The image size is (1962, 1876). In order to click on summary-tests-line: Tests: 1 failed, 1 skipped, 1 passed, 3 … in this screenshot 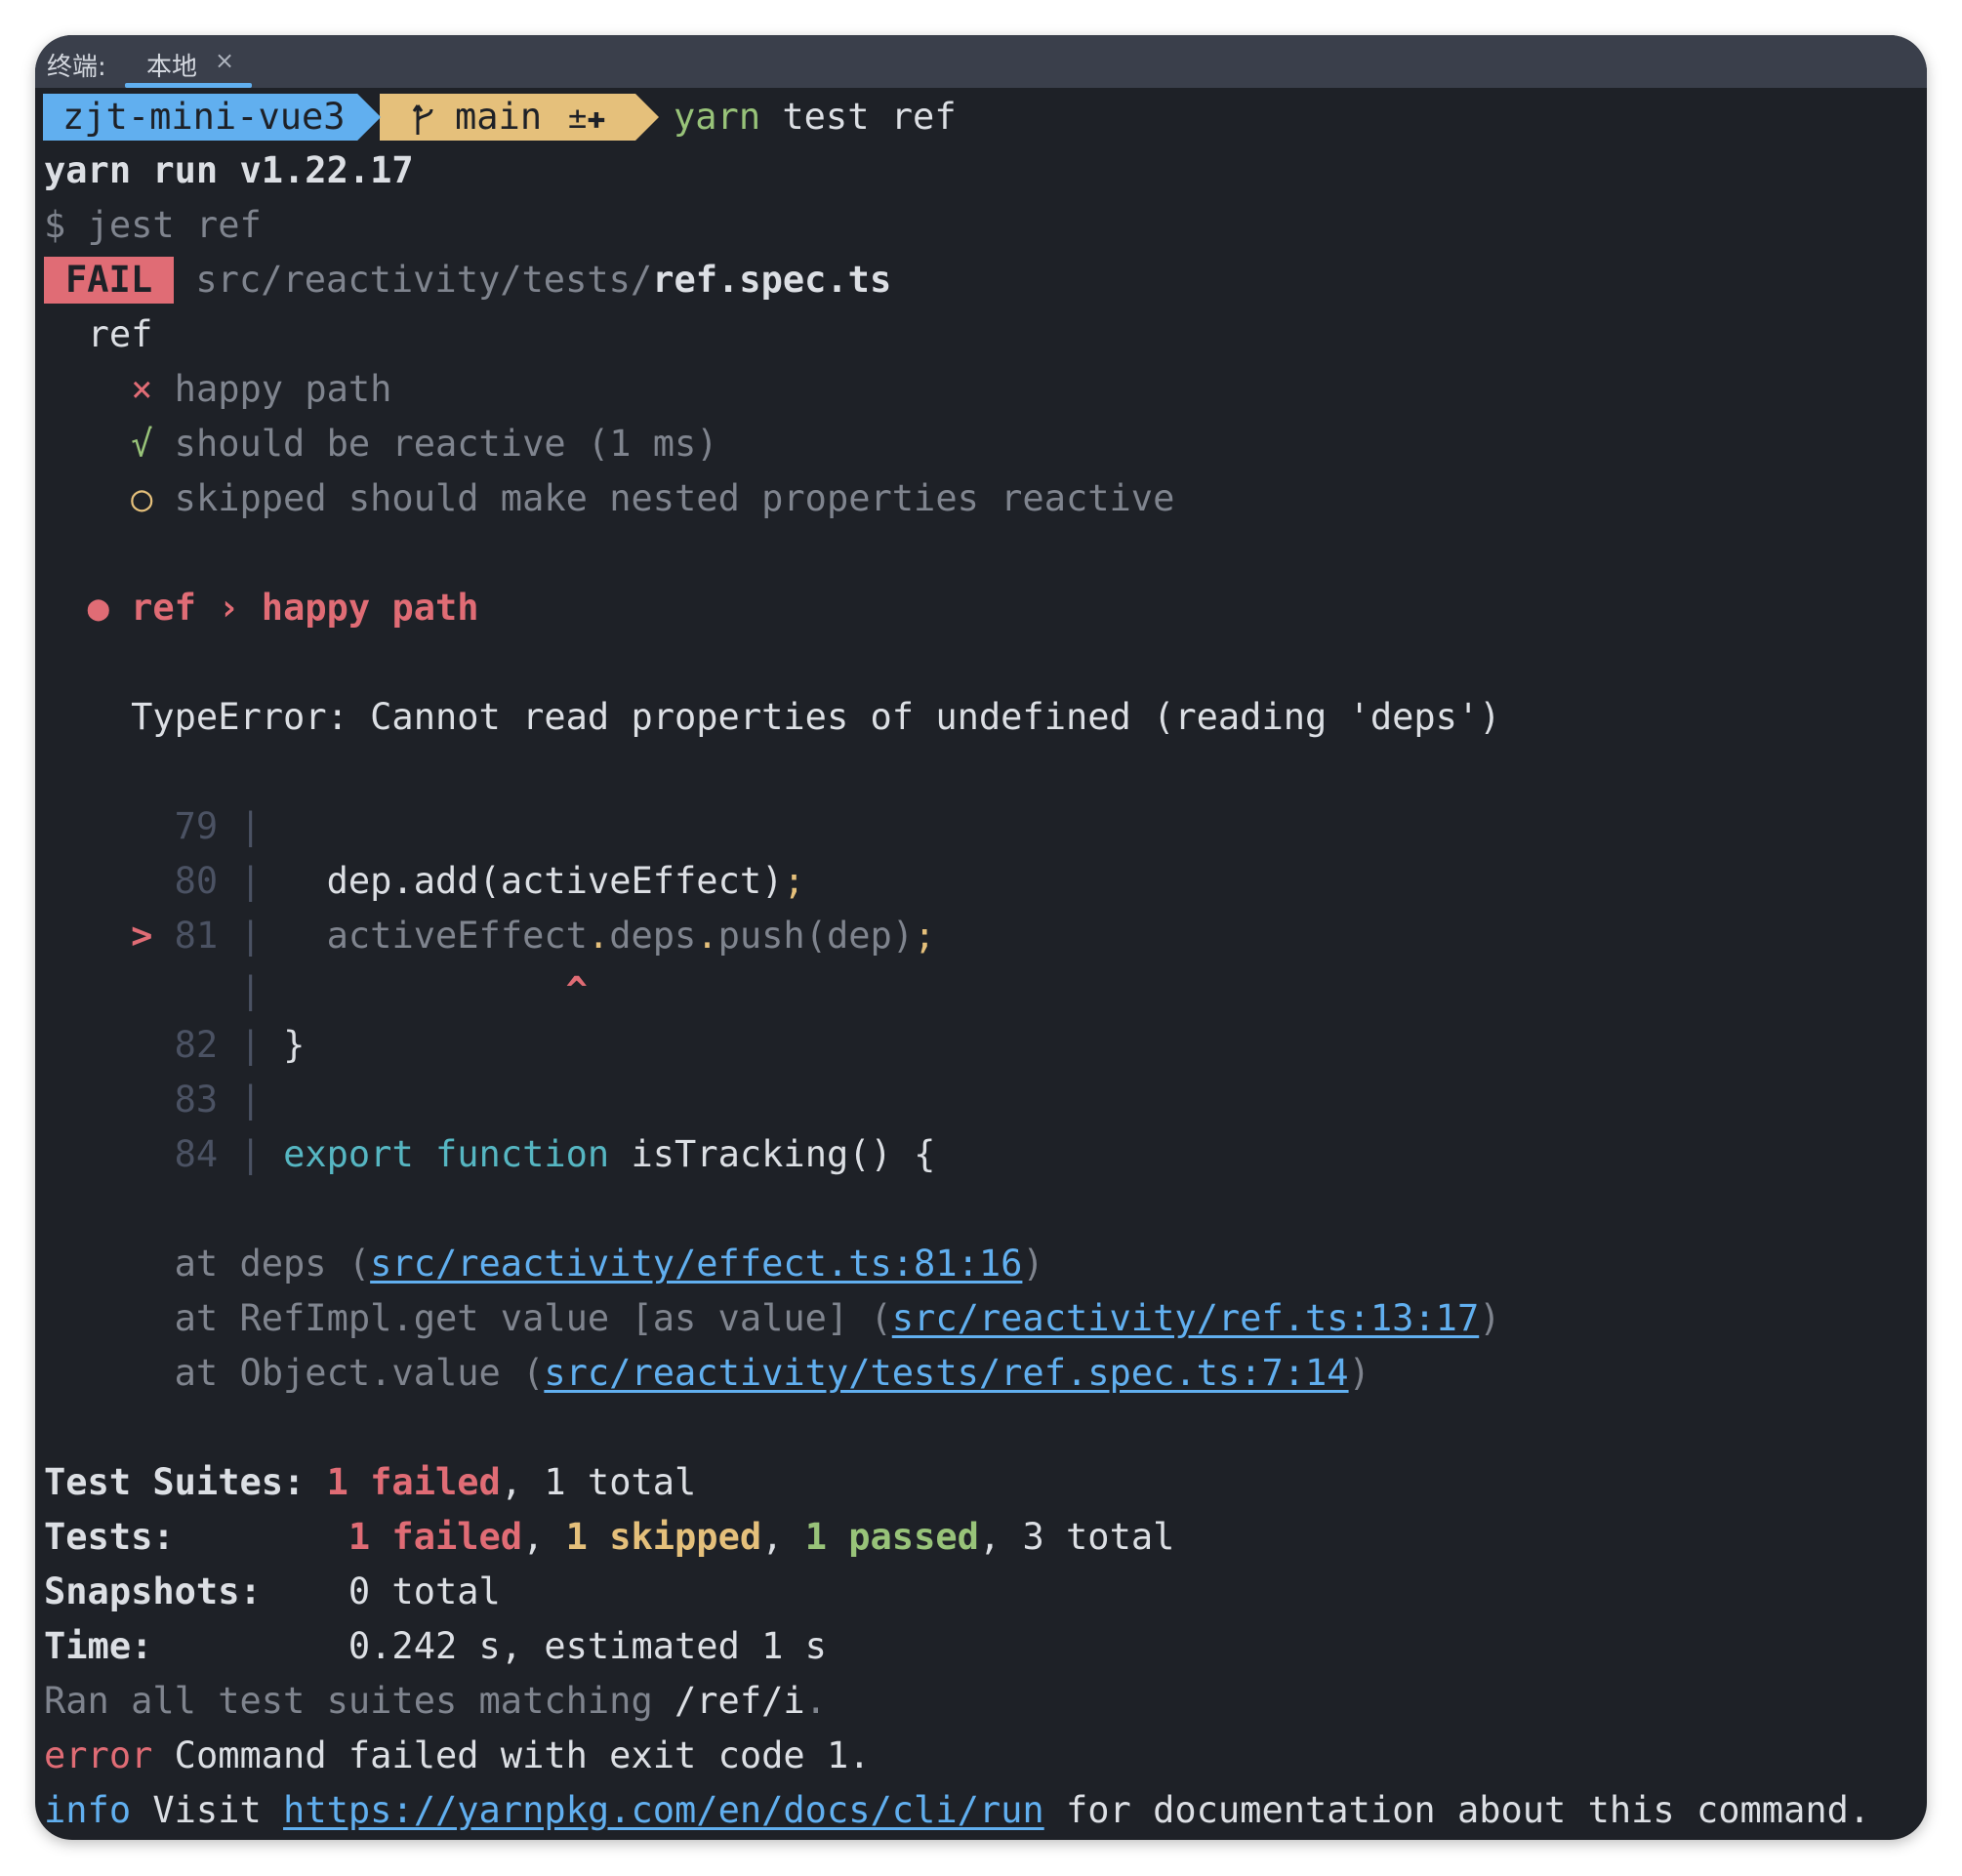, I will do `click(609, 1537)`.